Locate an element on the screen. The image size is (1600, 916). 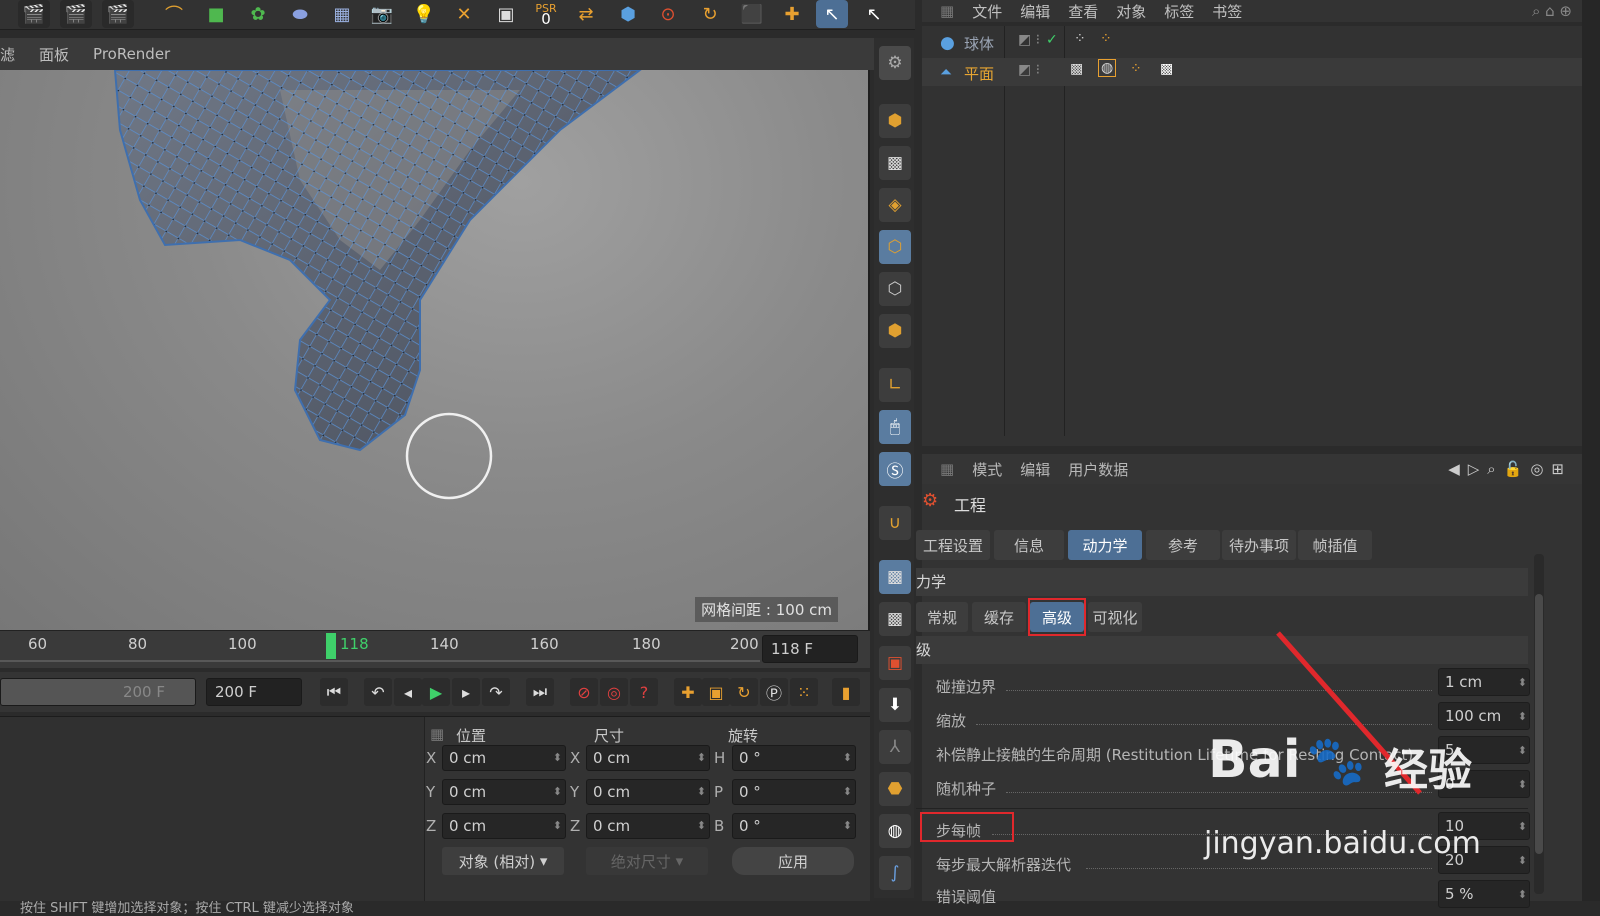
cube-green-icon: ■ is located at coordinates (216, 14).